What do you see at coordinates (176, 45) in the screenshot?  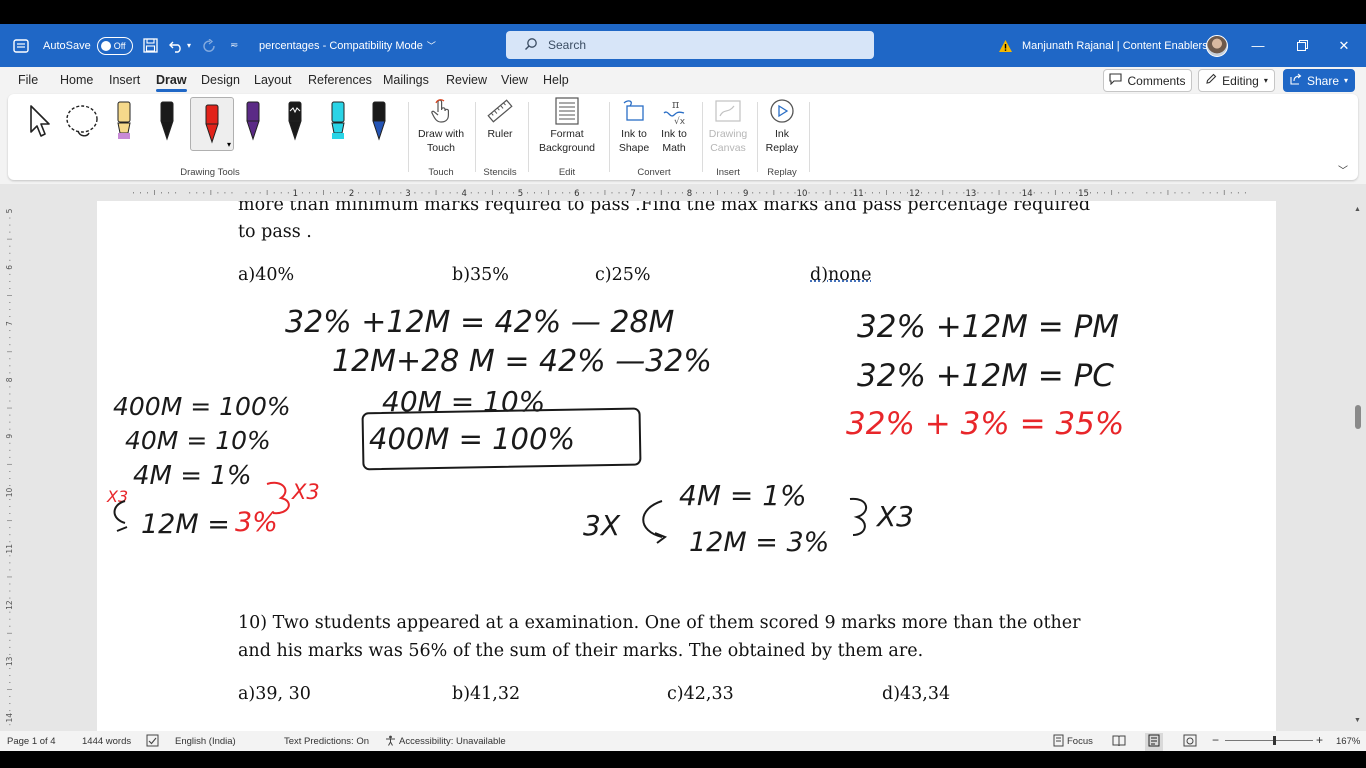 I see `undo-icon` at bounding box center [176, 45].